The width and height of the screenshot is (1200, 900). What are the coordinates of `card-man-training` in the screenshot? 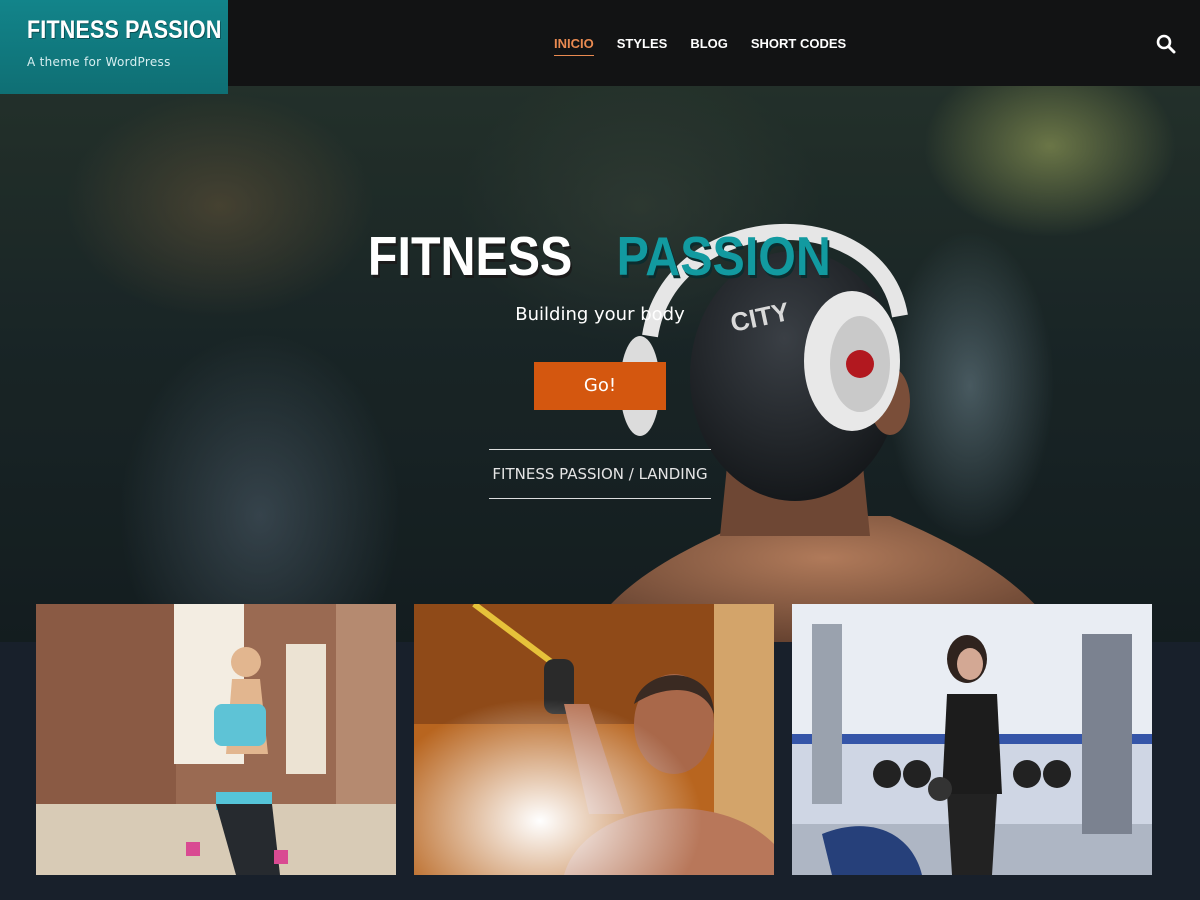 It's located at (594, 739).